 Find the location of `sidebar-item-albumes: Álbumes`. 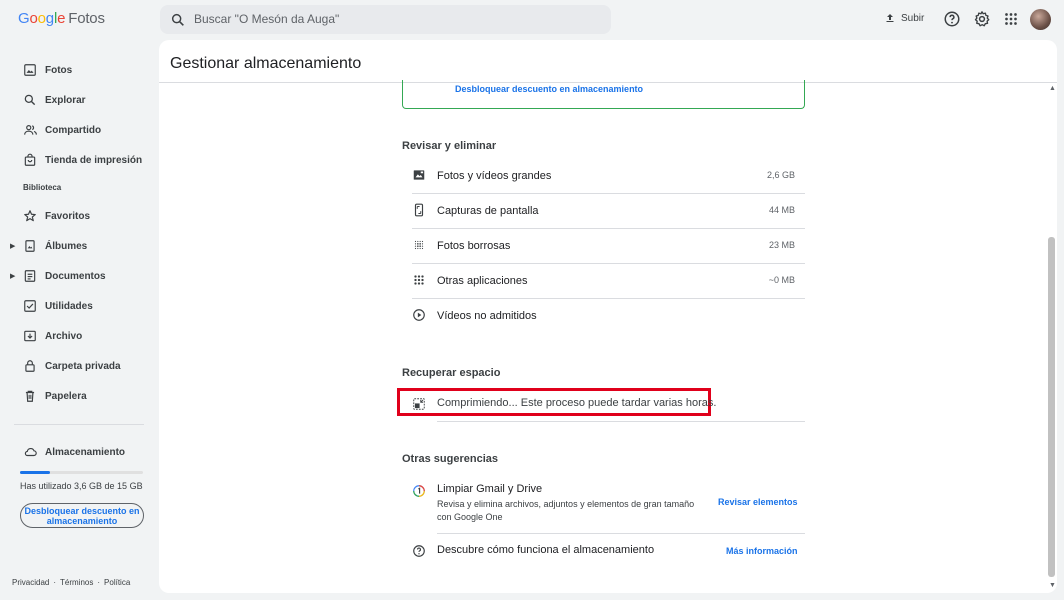

sidebar-item-albumes: Álbumes is located at coordinates (54, 246).